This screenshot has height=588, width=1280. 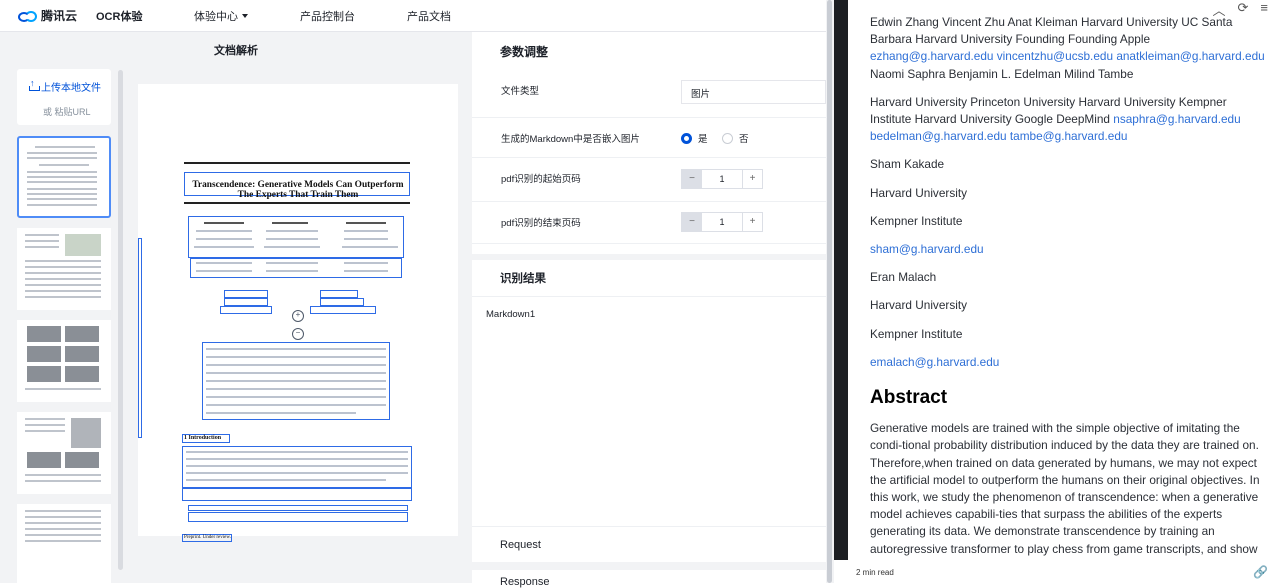 I want to click on embed-images-label: 生成的Markdown中是否嵌入图片, so click(x=570, y=138).